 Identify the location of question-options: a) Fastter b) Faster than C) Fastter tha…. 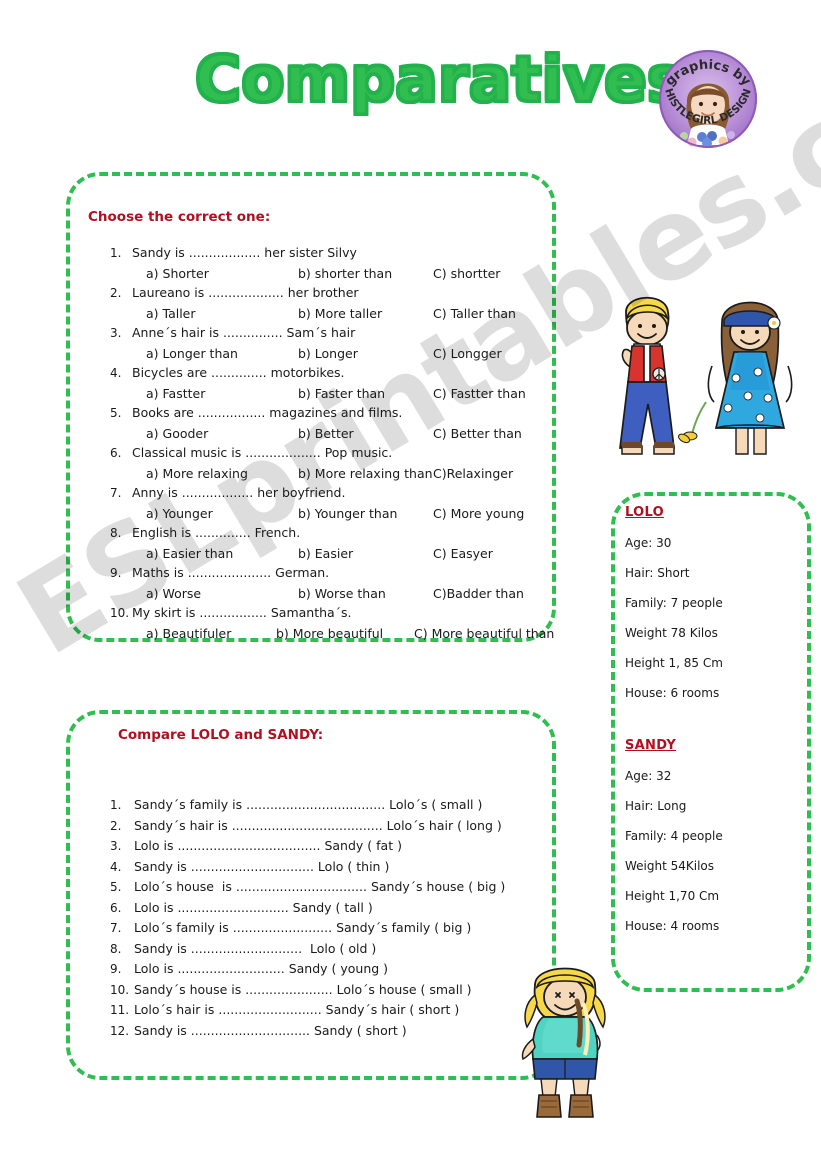
(325, 394).